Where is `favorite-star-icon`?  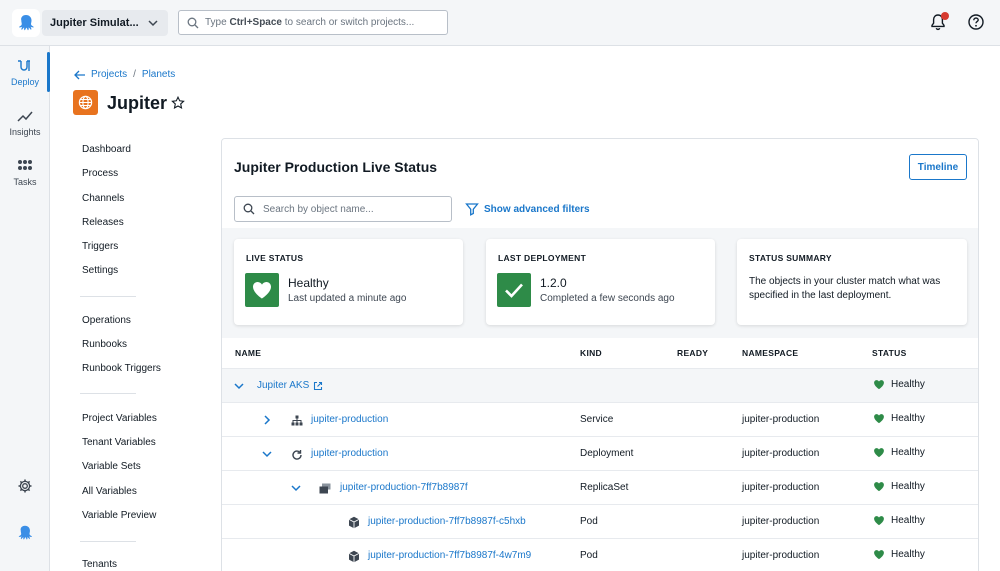 favorite-star-icon is located at coordinates (178, 103).